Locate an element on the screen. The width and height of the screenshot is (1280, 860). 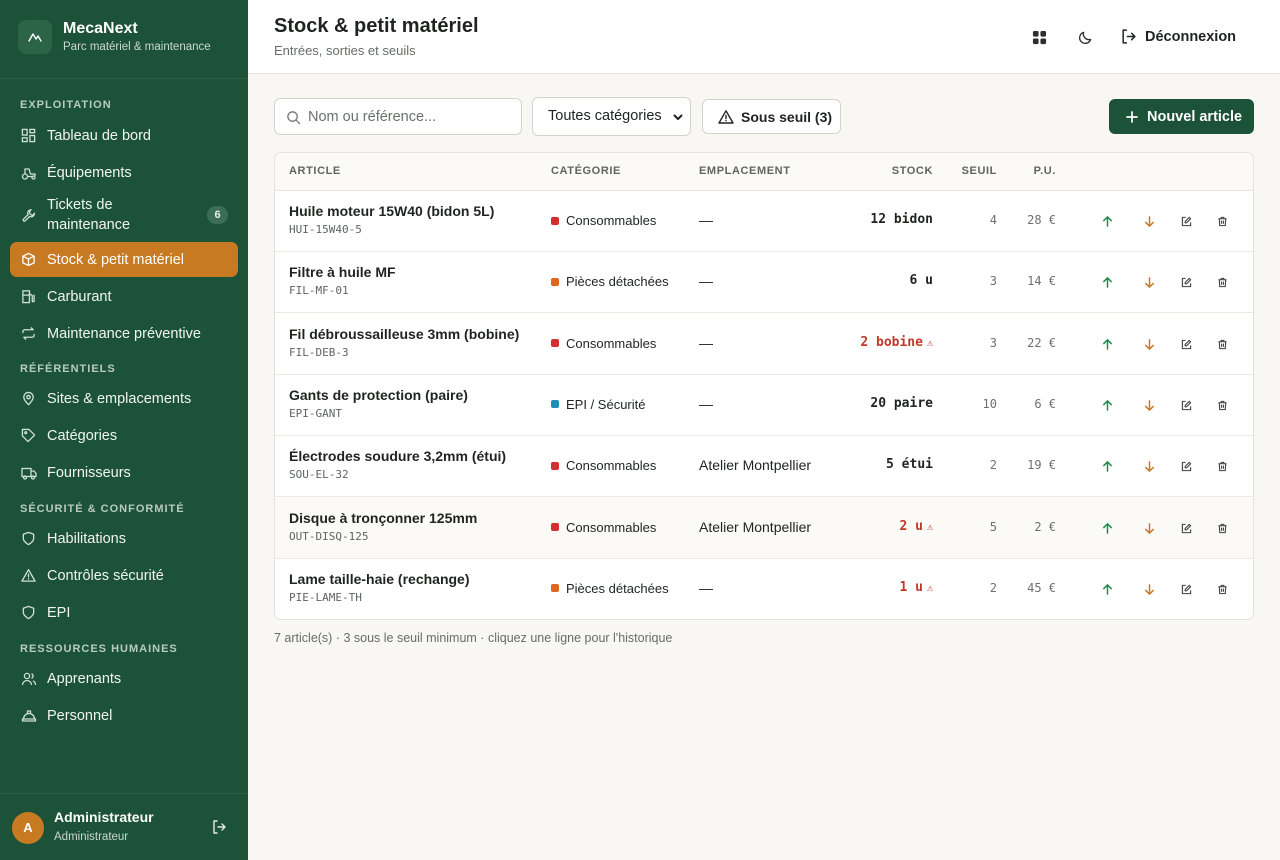
category-select: Toutes catégories is located at coordinates (611, 116).